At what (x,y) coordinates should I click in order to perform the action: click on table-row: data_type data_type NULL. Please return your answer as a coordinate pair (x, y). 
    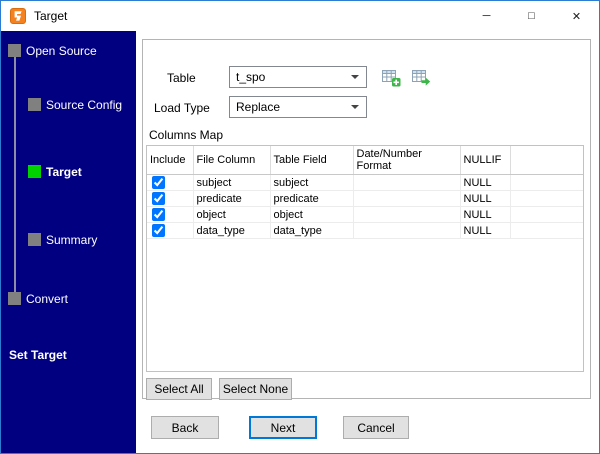
    Looking at the image, I should click on (365, 230).